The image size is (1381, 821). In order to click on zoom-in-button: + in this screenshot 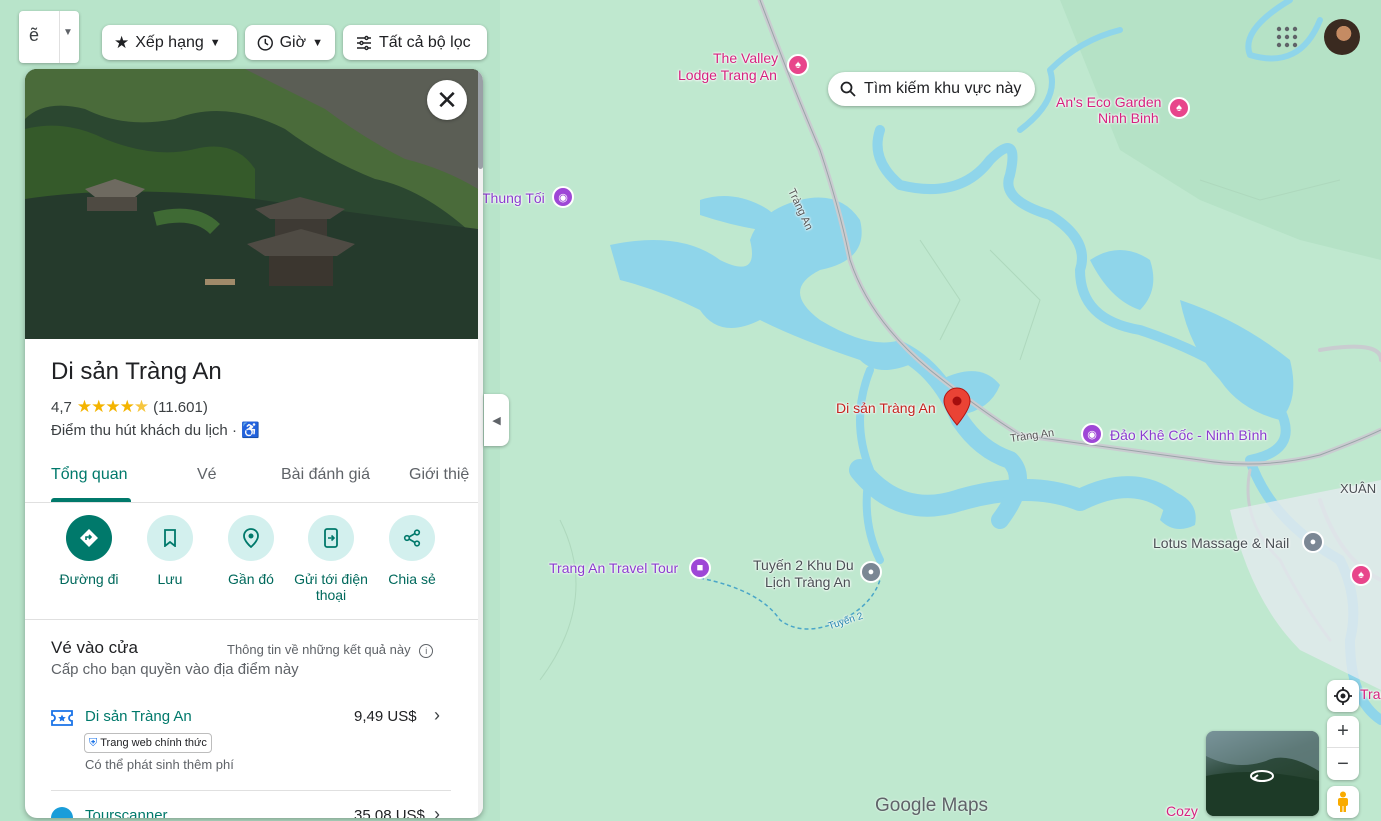, I will do `click(1343, 732)`.